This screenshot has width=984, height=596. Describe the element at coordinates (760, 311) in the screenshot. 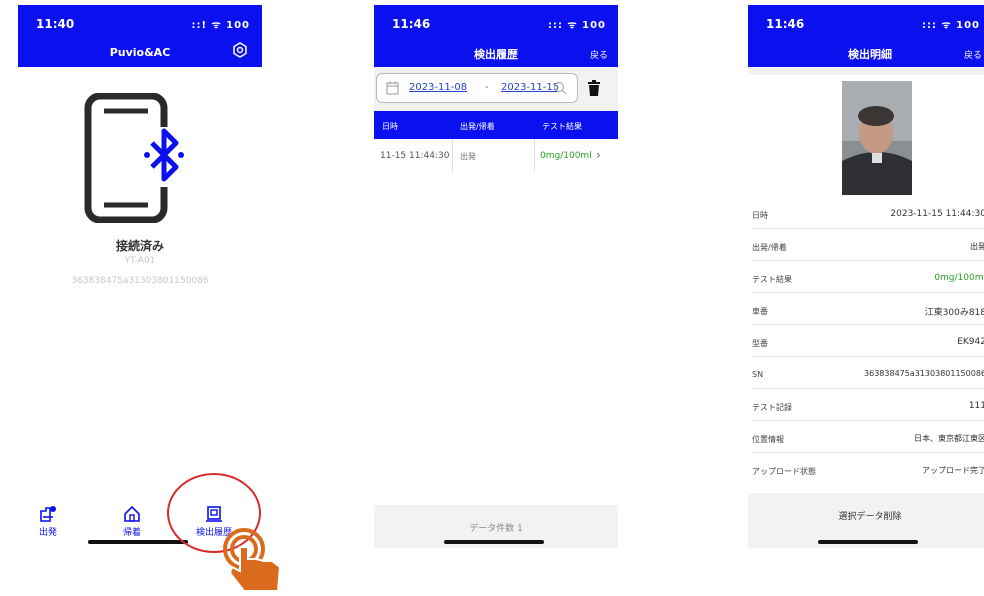

I see `field-label: 車番` at that location.